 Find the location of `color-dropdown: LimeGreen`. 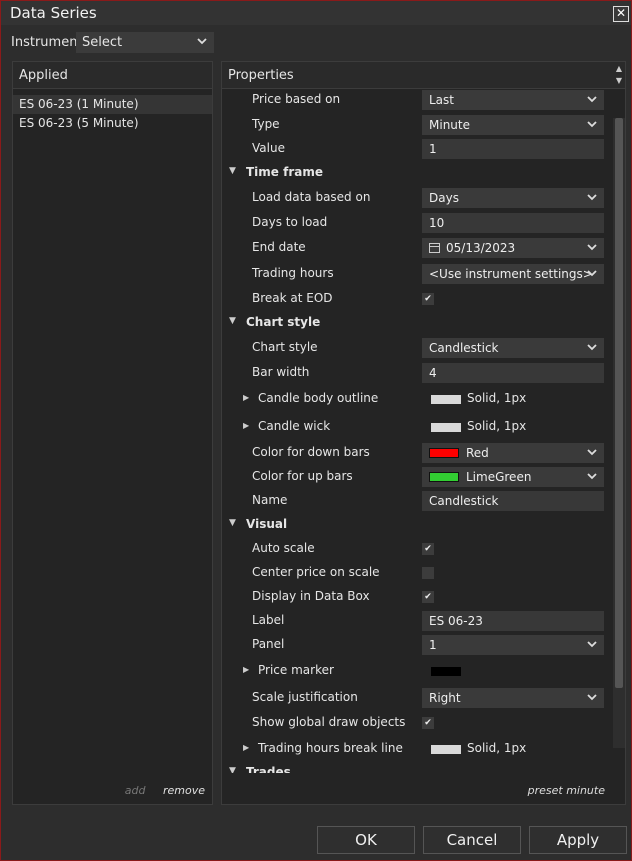

color-dropdown: LimeGreen is located at coordinates (513, 477).